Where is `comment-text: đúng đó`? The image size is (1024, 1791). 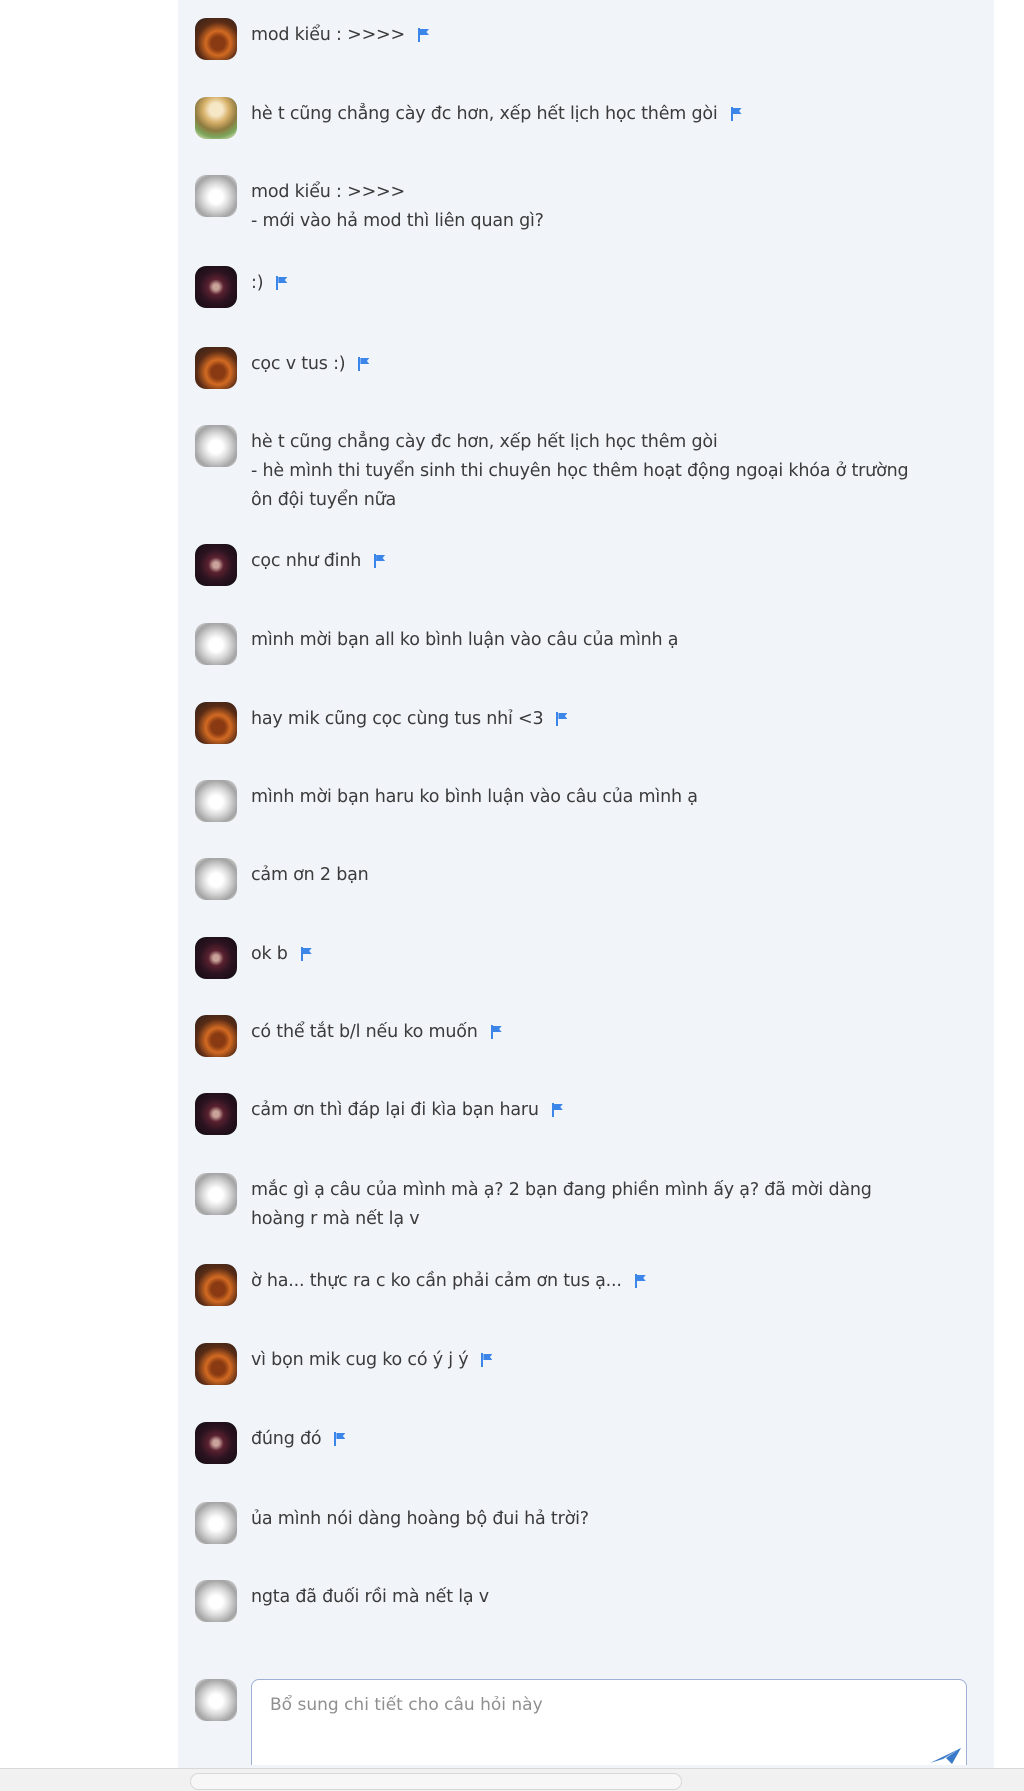 comment-text: đúng đó is located at coordinates (615, 1439).